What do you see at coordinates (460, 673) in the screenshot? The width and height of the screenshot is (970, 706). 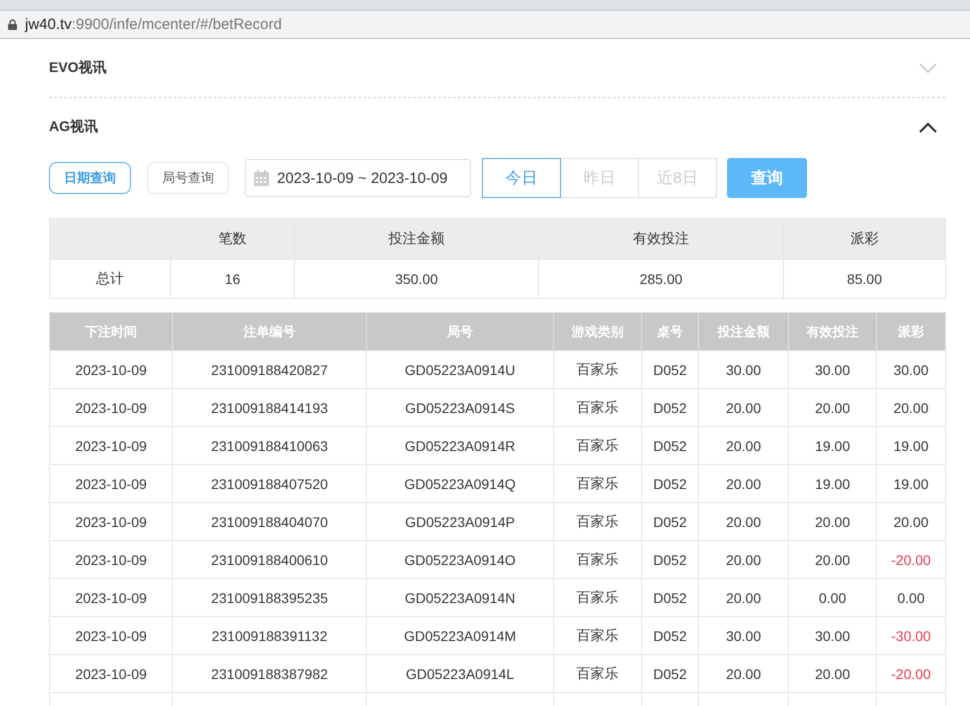 I see `table-cell: GD05223A0914L` at bounding box center [460, 673].